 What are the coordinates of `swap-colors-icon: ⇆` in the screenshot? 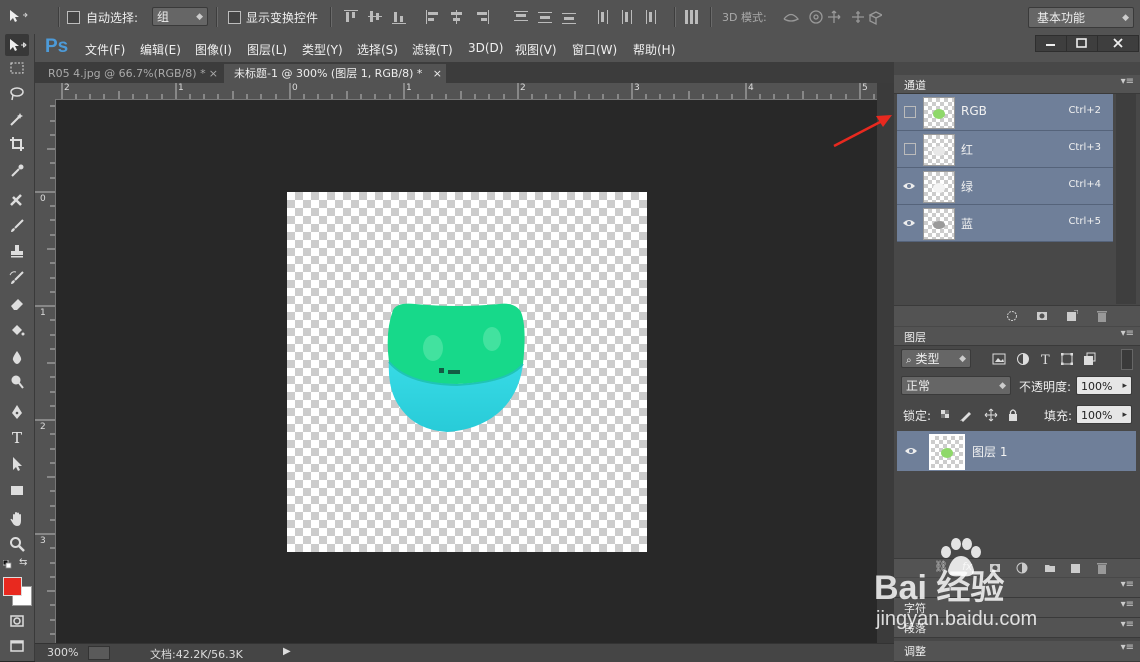 It's located at (24, 562).